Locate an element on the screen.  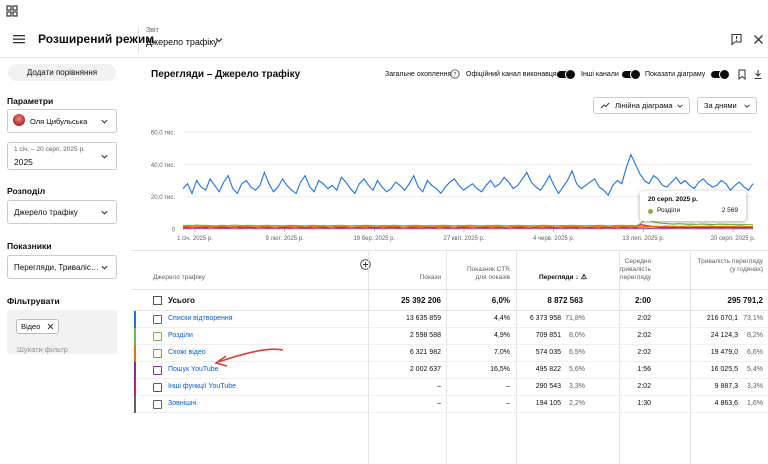
column-divider is located at coordinates (368, 357).